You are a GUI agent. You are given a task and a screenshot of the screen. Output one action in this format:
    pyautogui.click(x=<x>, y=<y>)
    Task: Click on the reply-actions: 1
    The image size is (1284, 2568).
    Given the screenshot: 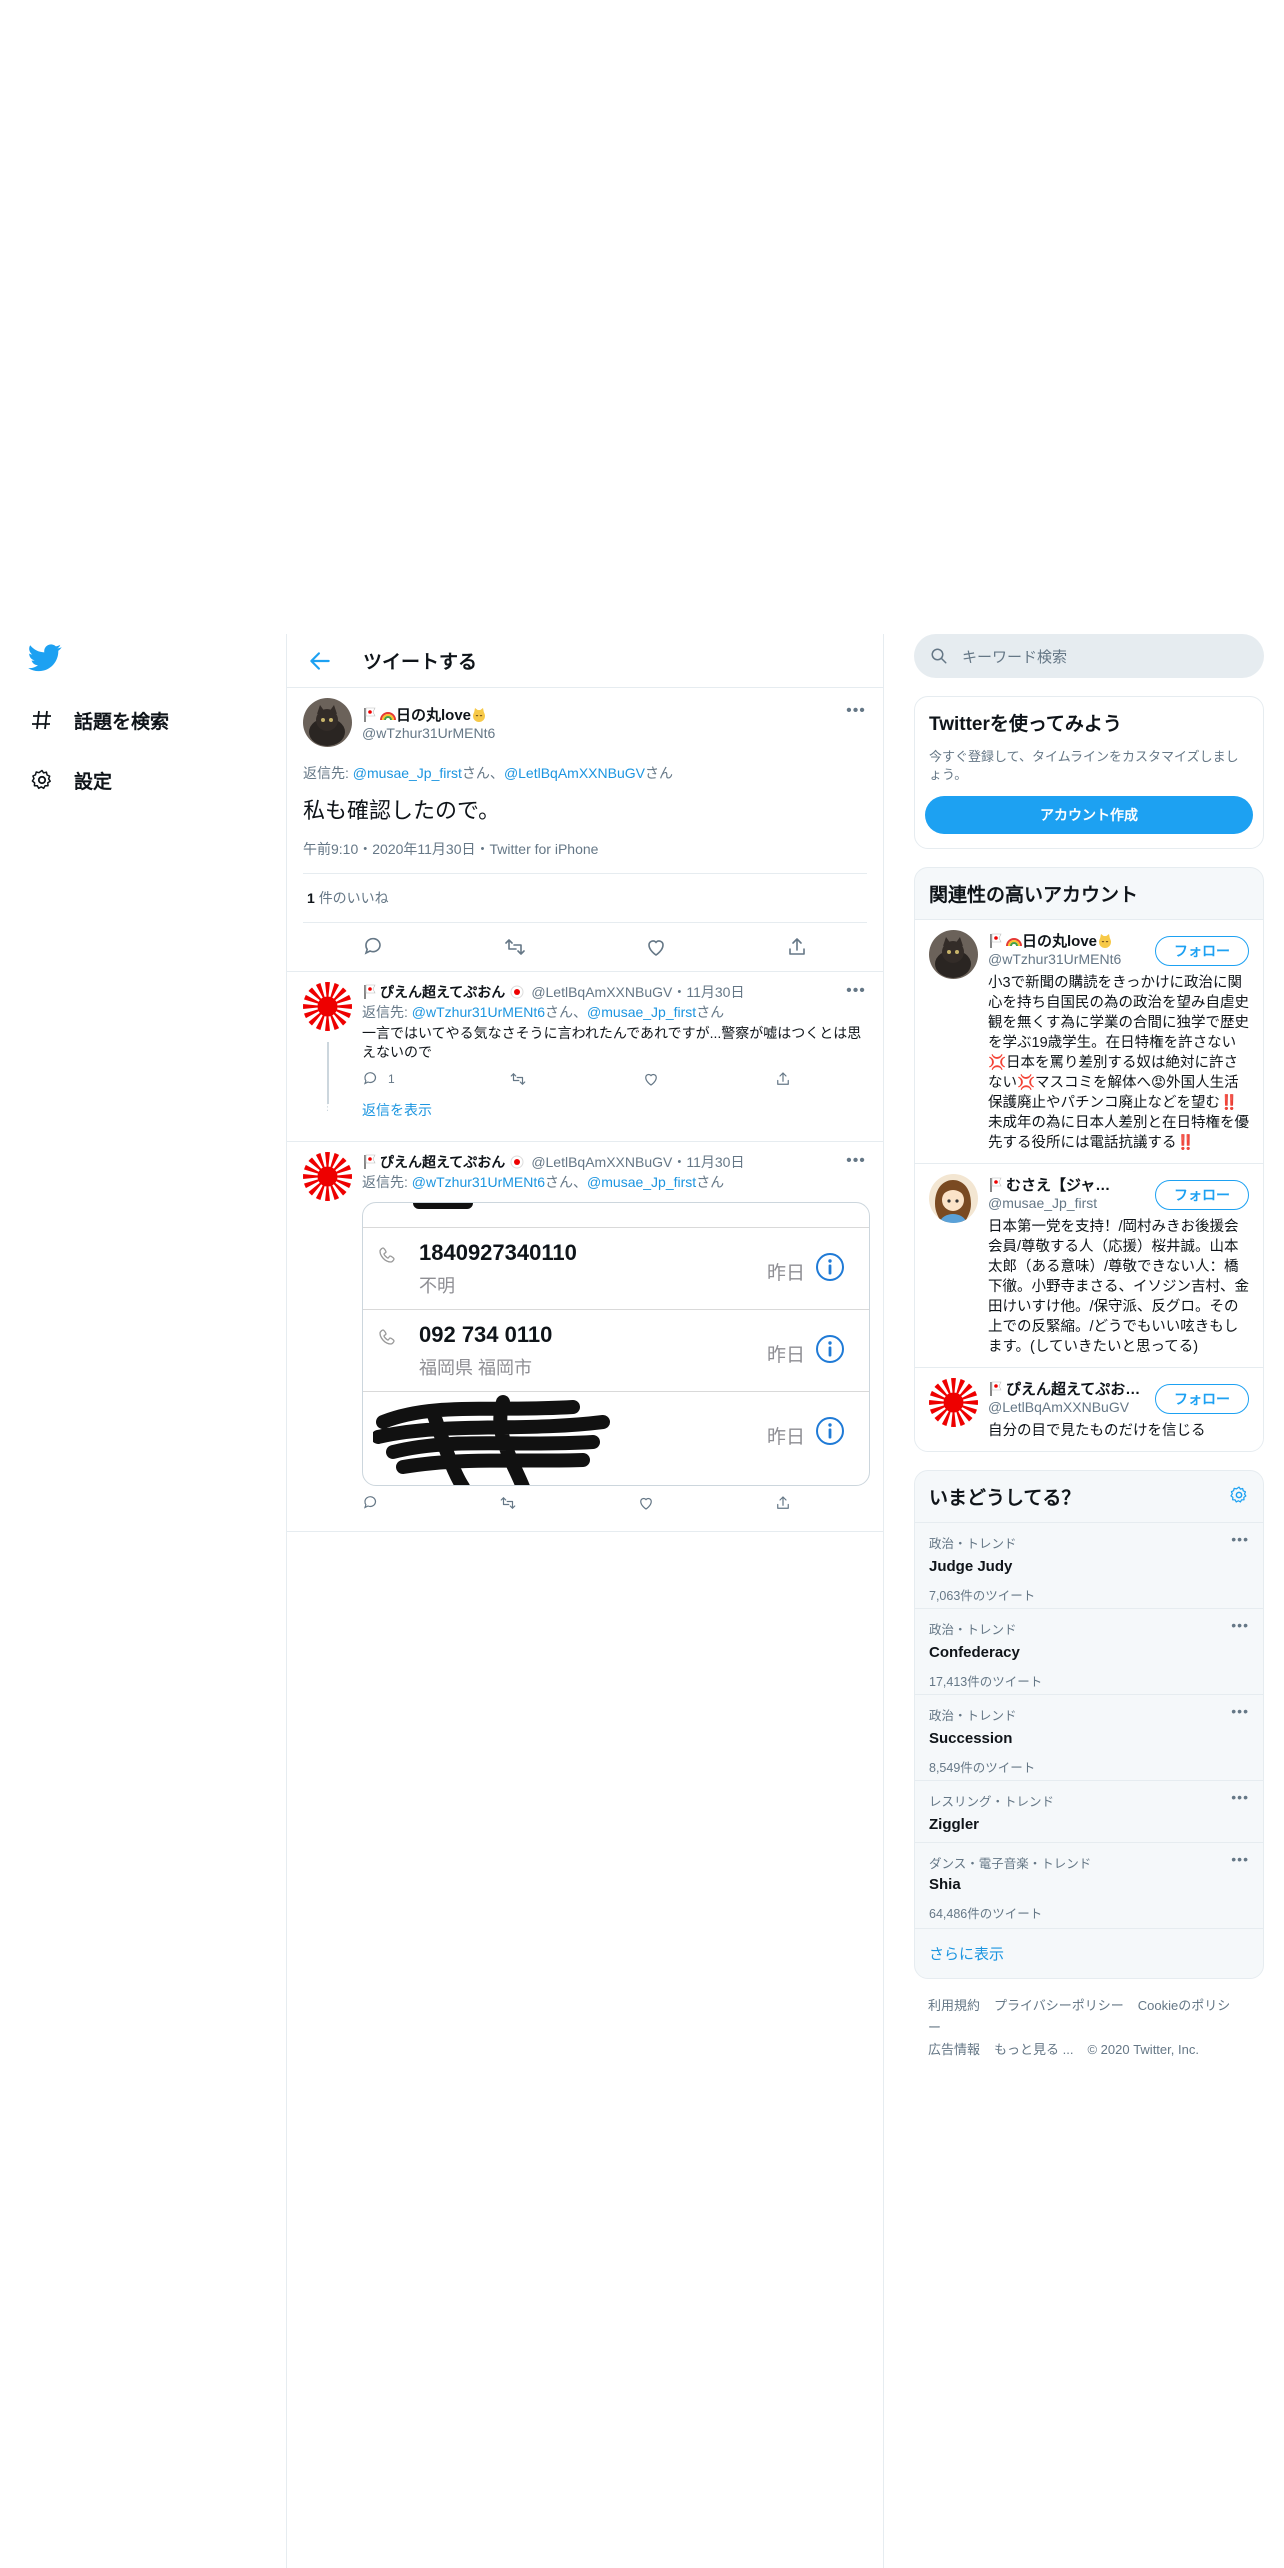 What is the action you would take?
    pyautogui.click(x=577, y=1079)
    